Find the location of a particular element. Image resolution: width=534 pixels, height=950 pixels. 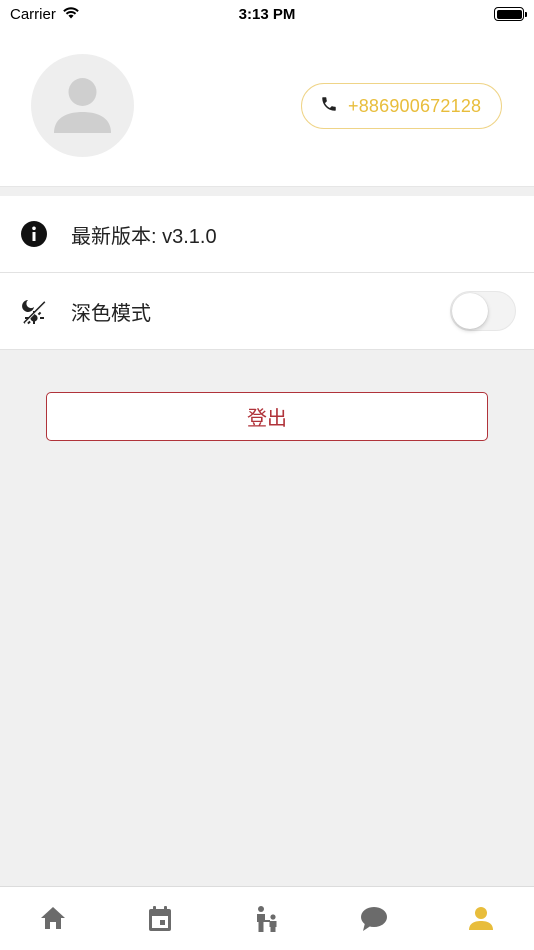

calendar-icon is located at coordinates (160, 921).